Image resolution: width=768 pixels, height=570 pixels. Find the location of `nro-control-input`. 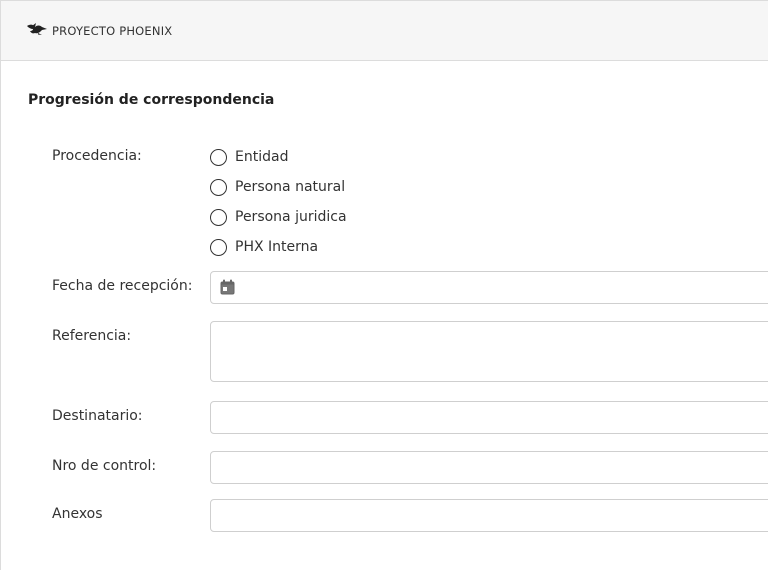

nro-control-input is located at coordinates (489, 467).